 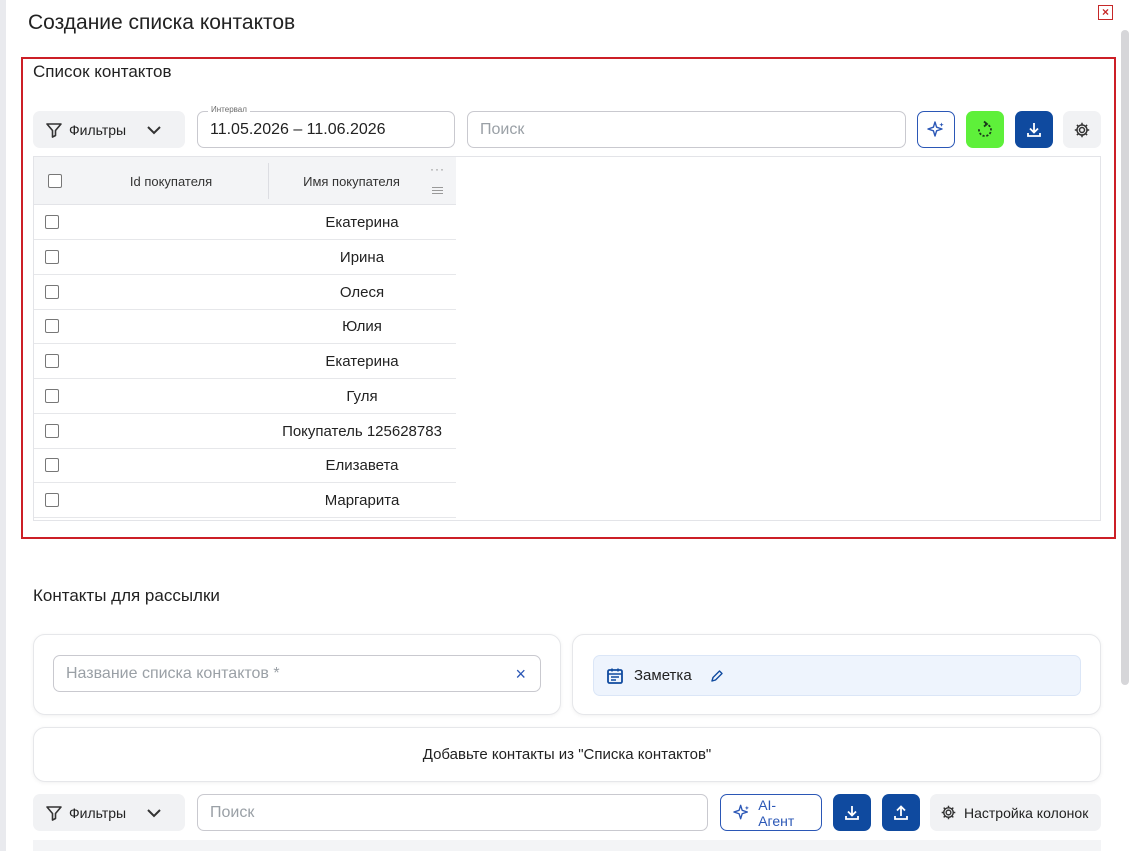 I want to click on download-button, so click(x=1034, y=129).